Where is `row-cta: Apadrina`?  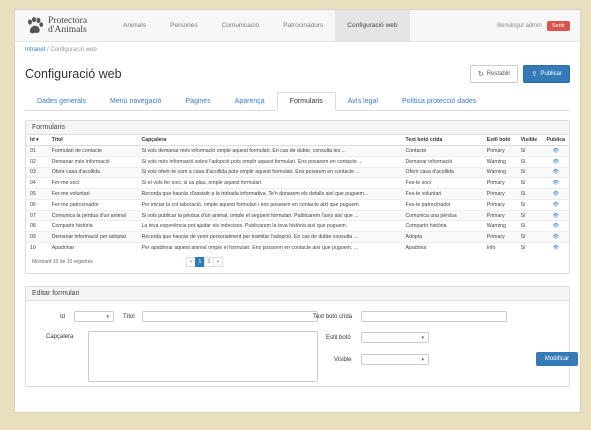
row-cta: Apadrina is located at coordinates (442, 247).